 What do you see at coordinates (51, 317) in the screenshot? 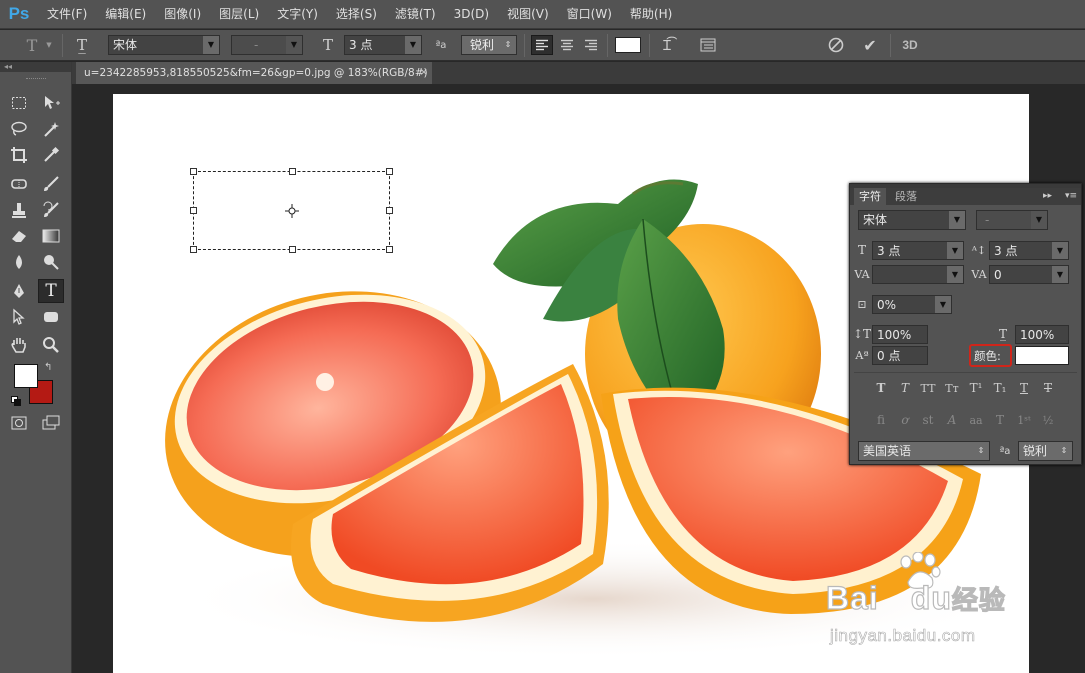
I see `rectangle-shape-icon` at bounding box center [51, 317].